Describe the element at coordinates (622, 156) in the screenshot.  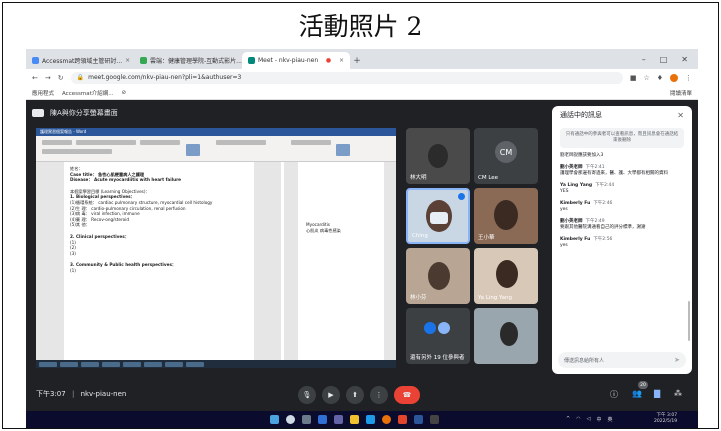
I see `chat-message: 劉老師說應該要加入3` at that location.